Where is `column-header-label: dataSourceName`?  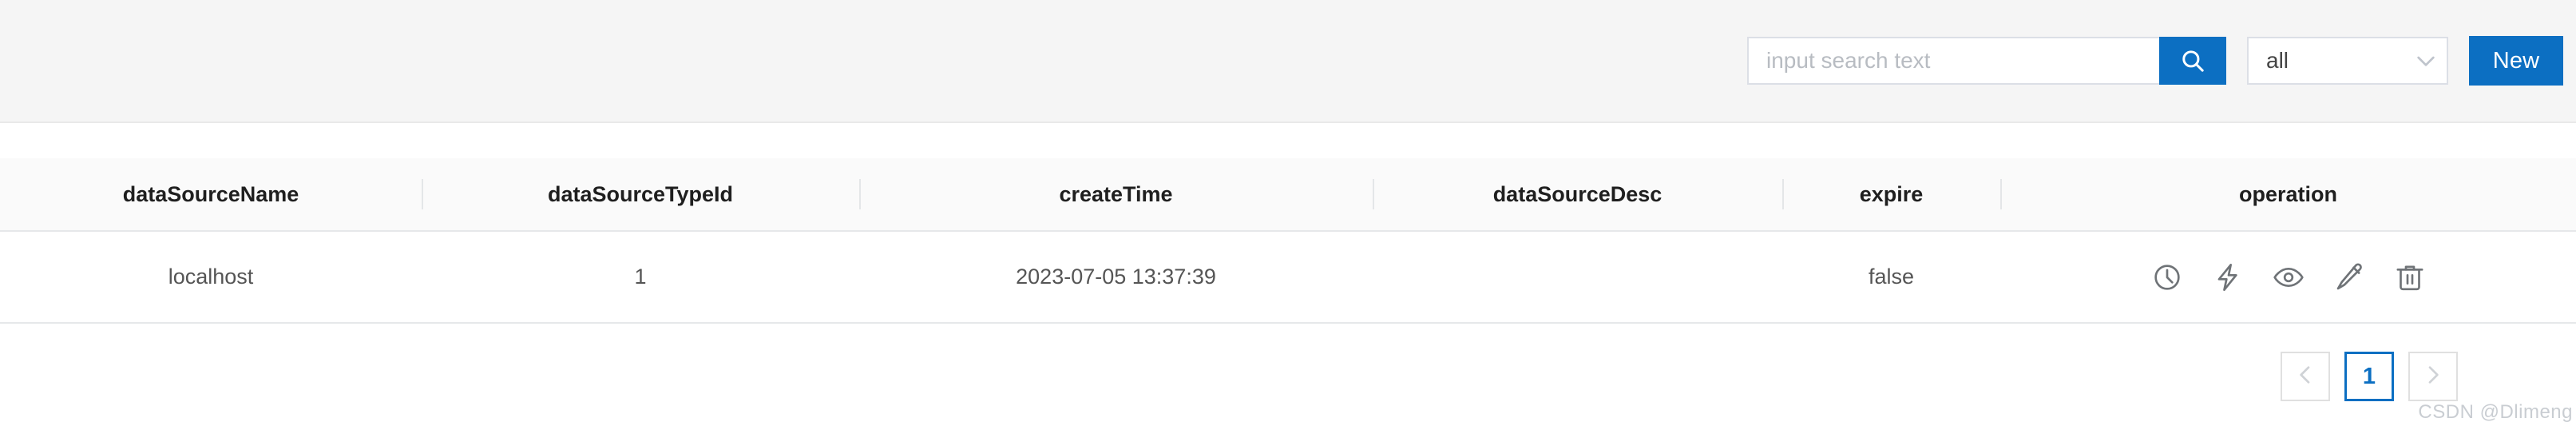 column-header-label: dataSourceName is located at coordinates (210, 193).